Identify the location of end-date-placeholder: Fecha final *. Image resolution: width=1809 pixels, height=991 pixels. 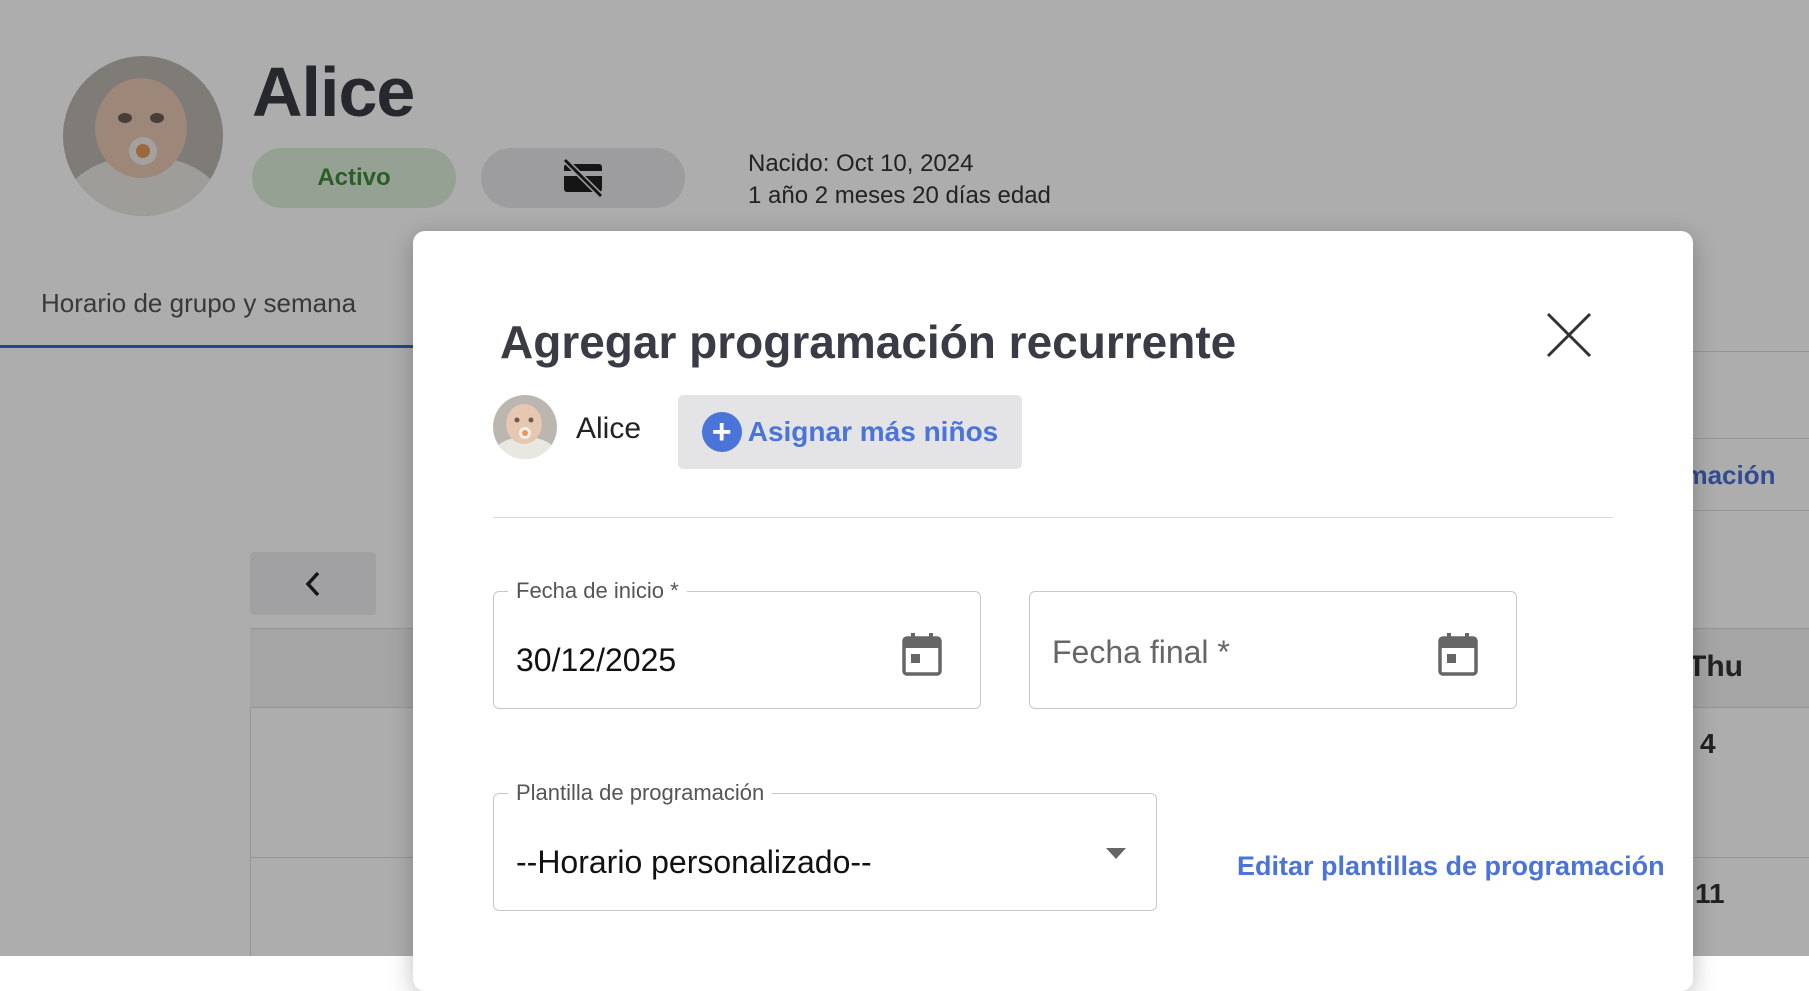
(1141, 652).